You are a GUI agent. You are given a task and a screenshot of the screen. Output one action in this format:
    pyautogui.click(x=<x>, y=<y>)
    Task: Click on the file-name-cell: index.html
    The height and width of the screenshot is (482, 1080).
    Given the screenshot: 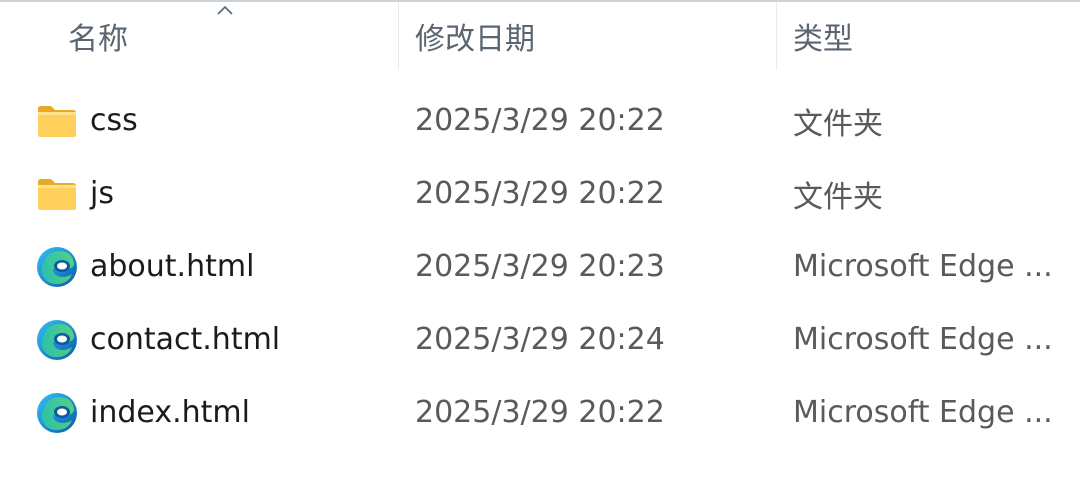 What is the action you would take?
    pyautogui.click(x=216, y=412)
    